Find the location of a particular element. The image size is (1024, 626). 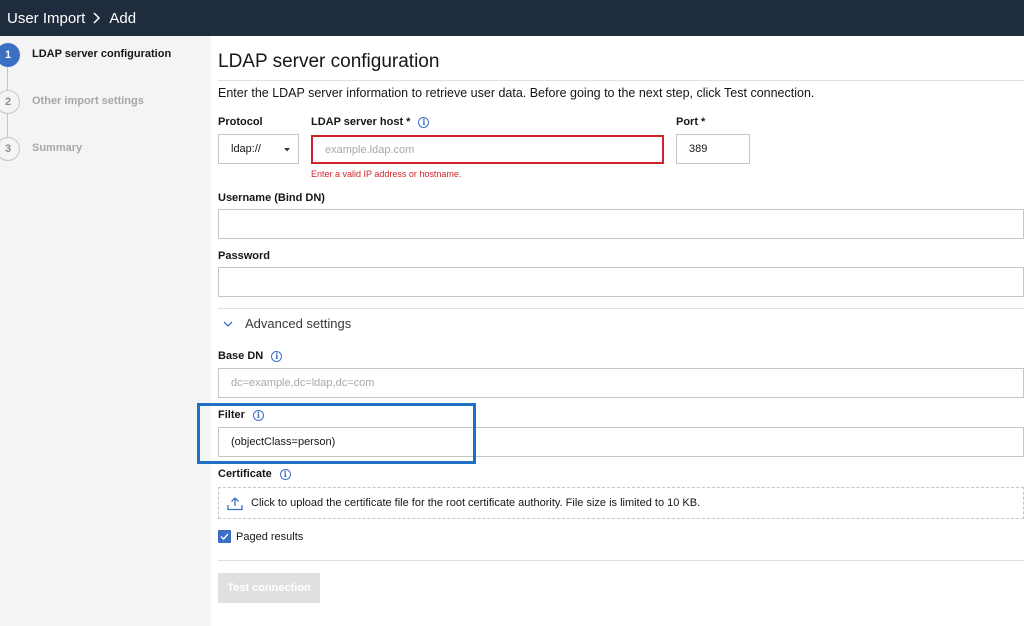

paged-results-label: Paged results is located at coordinates (270, 536).